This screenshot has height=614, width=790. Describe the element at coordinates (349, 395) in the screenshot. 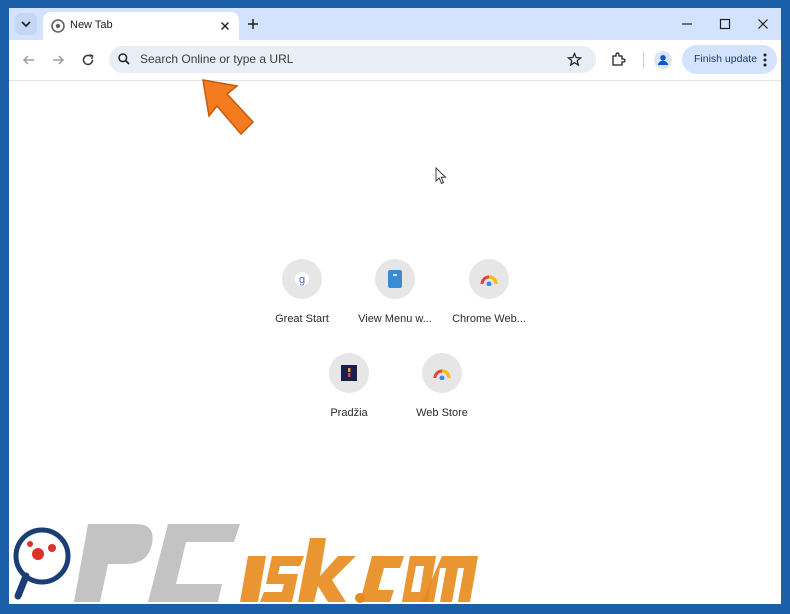

I see `shortcut-pradzia: Pradžia` at that location.